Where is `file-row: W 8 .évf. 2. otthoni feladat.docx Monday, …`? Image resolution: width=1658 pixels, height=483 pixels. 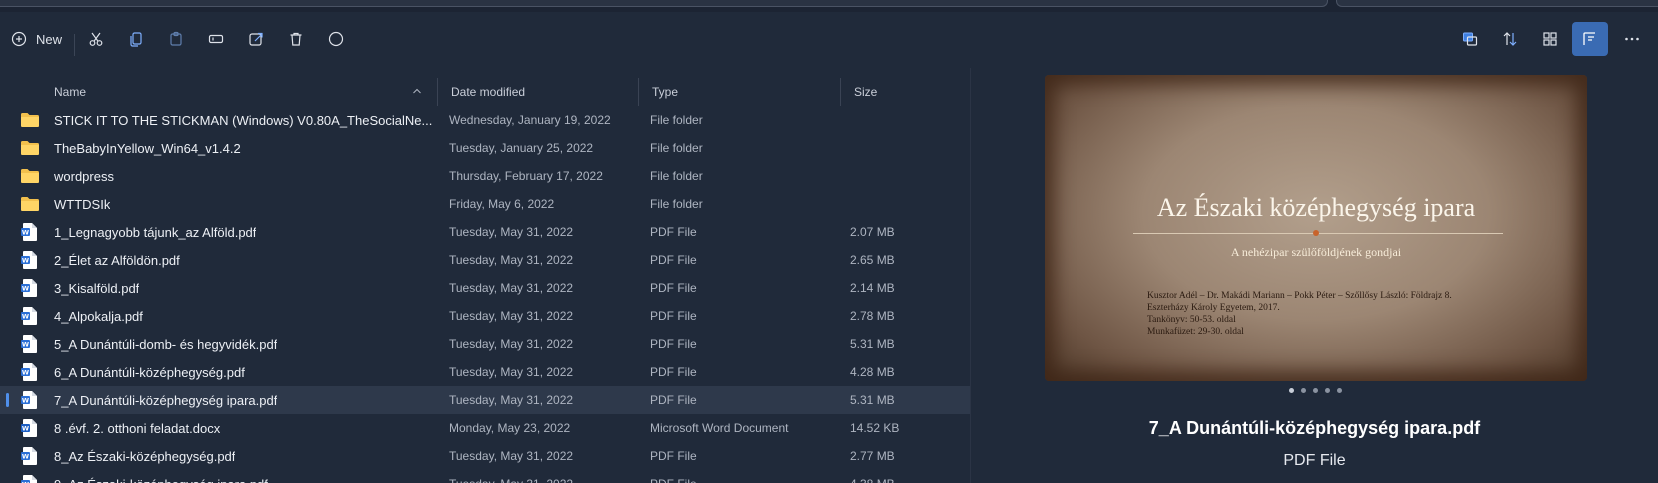
file-row: W 8 .évf. 2. otthoni feladat.docx Monday, … is located at coordinates (485, 428).